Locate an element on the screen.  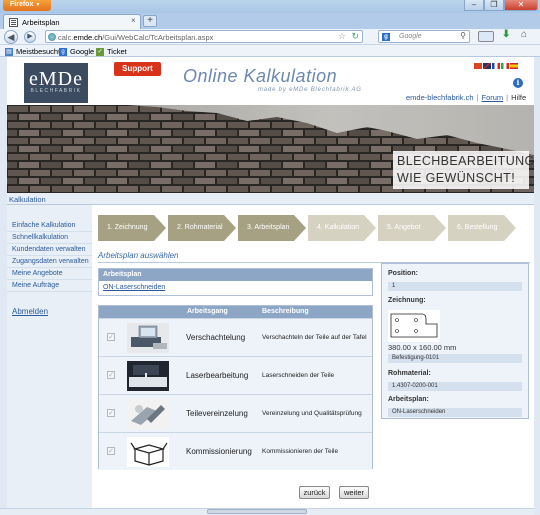
step-arbeitsplan: 3. Arbeitsplan is located at coordinates (272, 228).